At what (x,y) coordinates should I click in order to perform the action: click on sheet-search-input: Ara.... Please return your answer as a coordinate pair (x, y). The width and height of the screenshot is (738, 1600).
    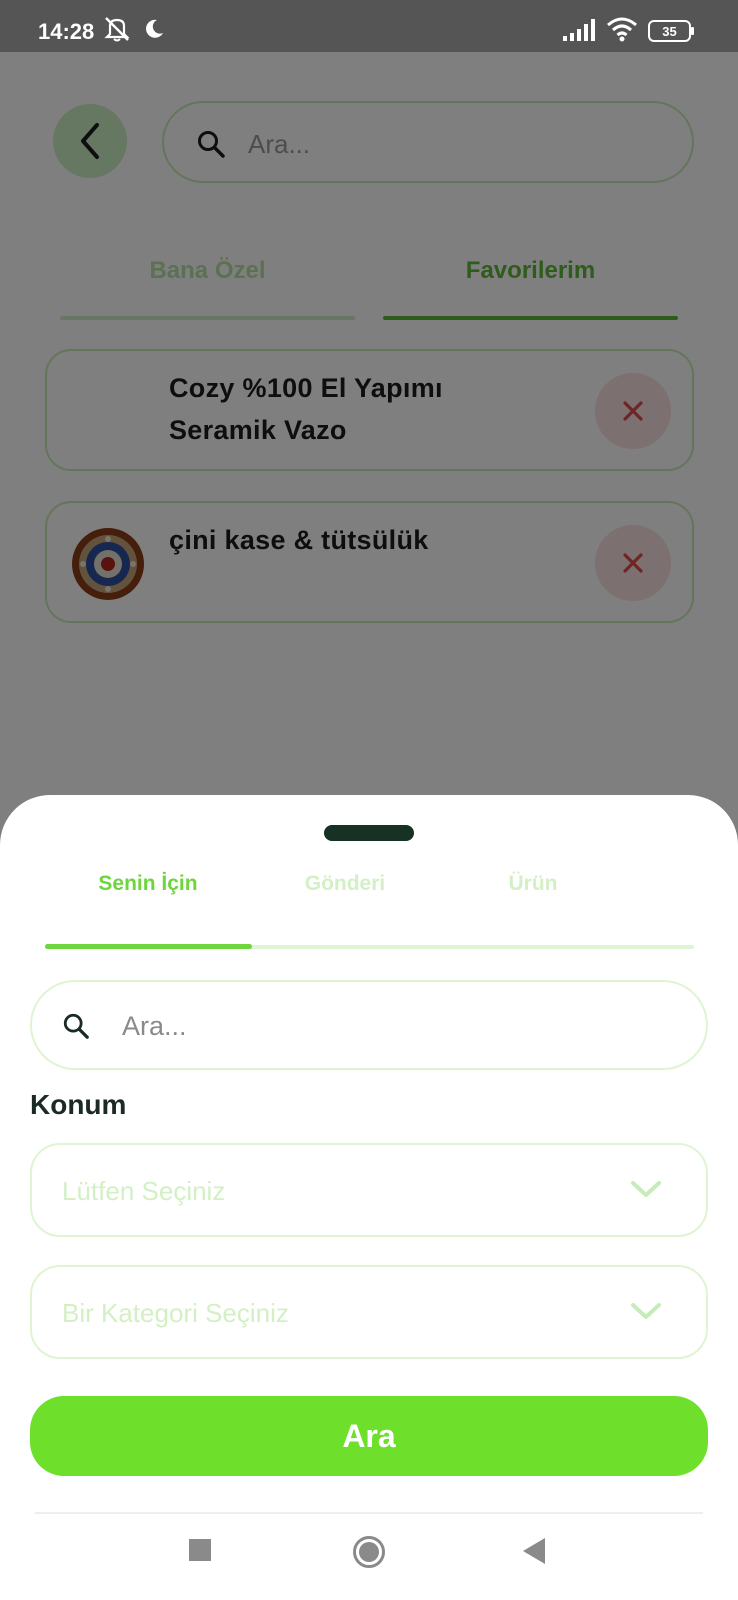
    Looking at the image, I should click on (369, 1025).